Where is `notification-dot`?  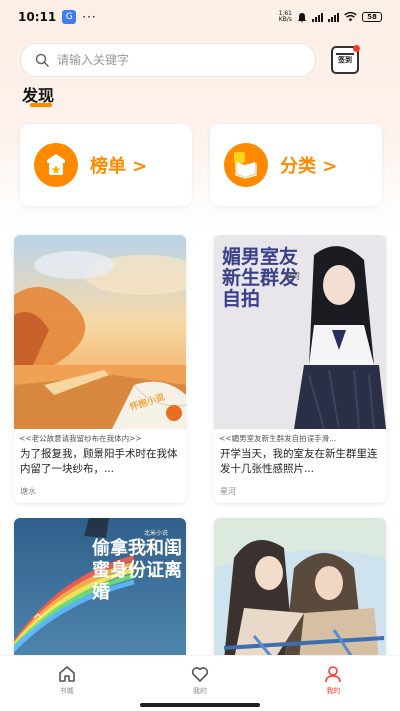
notification-dot is located at coordinates (356, 48).